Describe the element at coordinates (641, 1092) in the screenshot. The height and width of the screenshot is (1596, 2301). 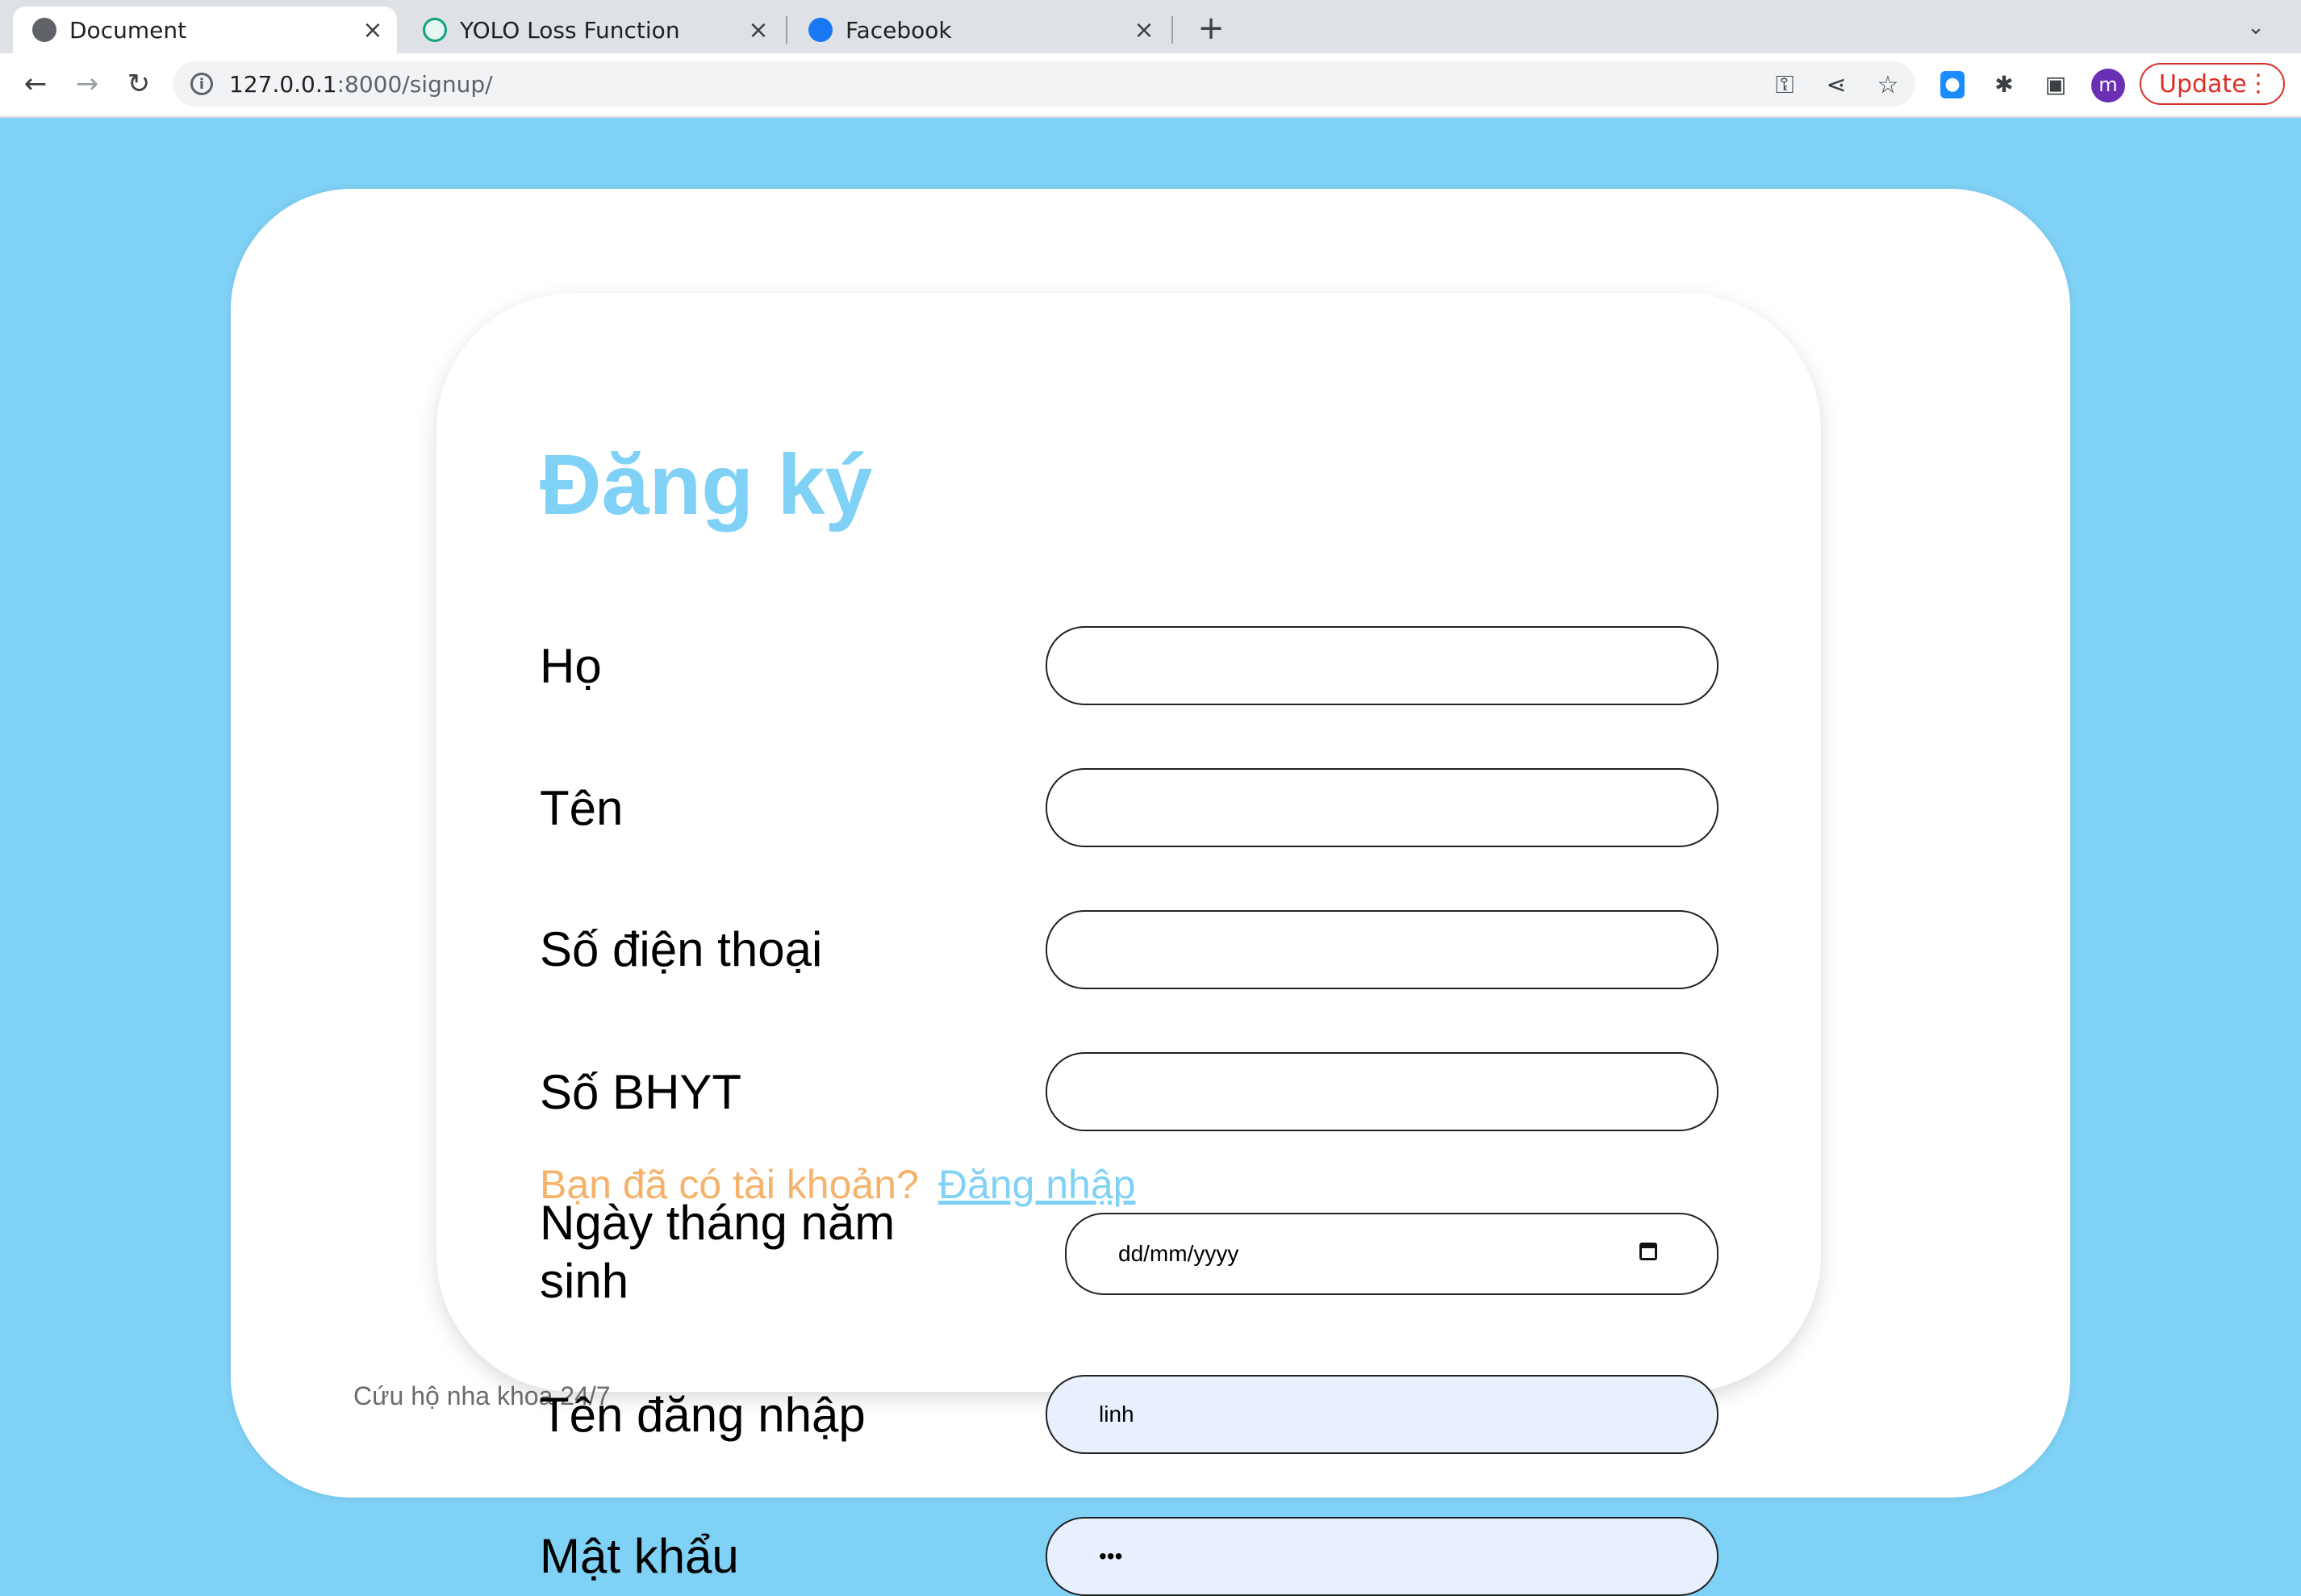
I see `label-bhyt: Số BHYT` at that location.